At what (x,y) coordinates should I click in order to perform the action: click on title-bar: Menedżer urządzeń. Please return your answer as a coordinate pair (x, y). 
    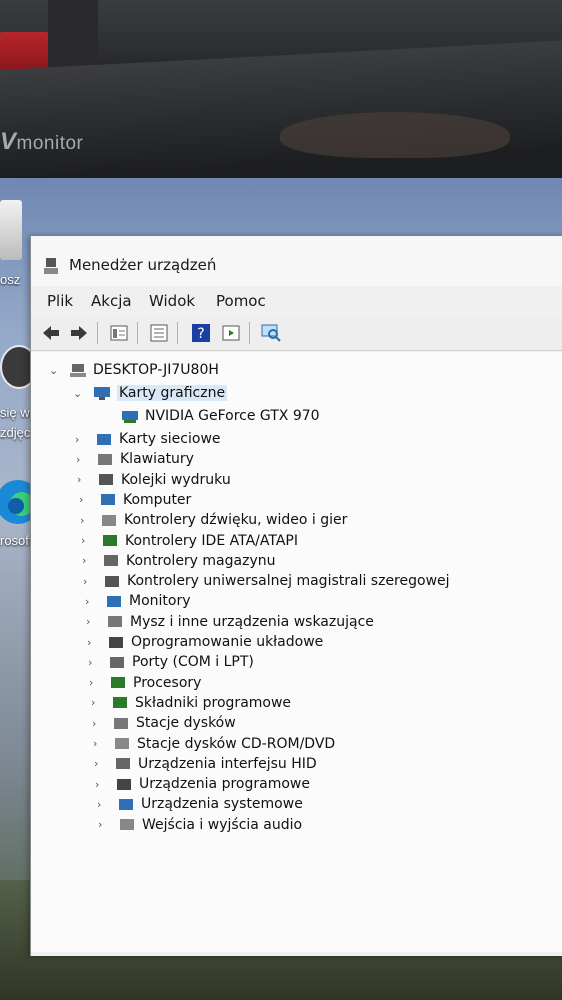
    Looking at the image, I should click on (296, 261).